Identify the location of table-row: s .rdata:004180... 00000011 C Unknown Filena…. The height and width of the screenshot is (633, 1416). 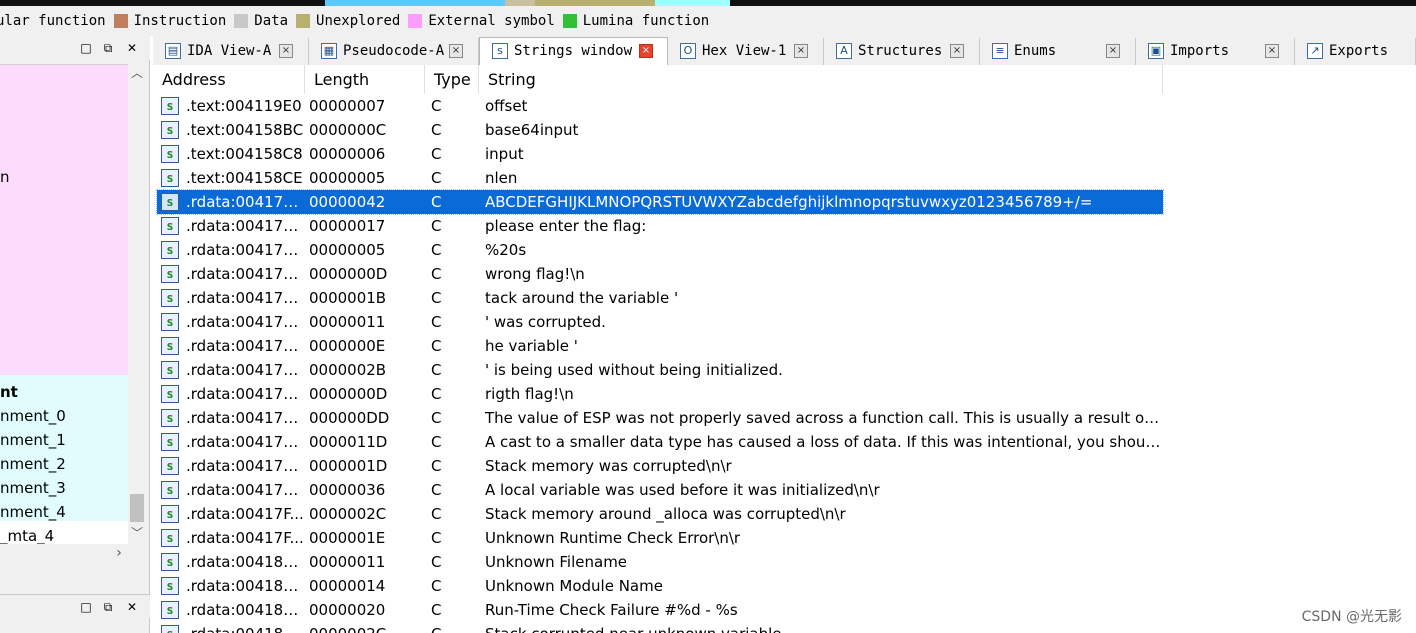
(660, 562).